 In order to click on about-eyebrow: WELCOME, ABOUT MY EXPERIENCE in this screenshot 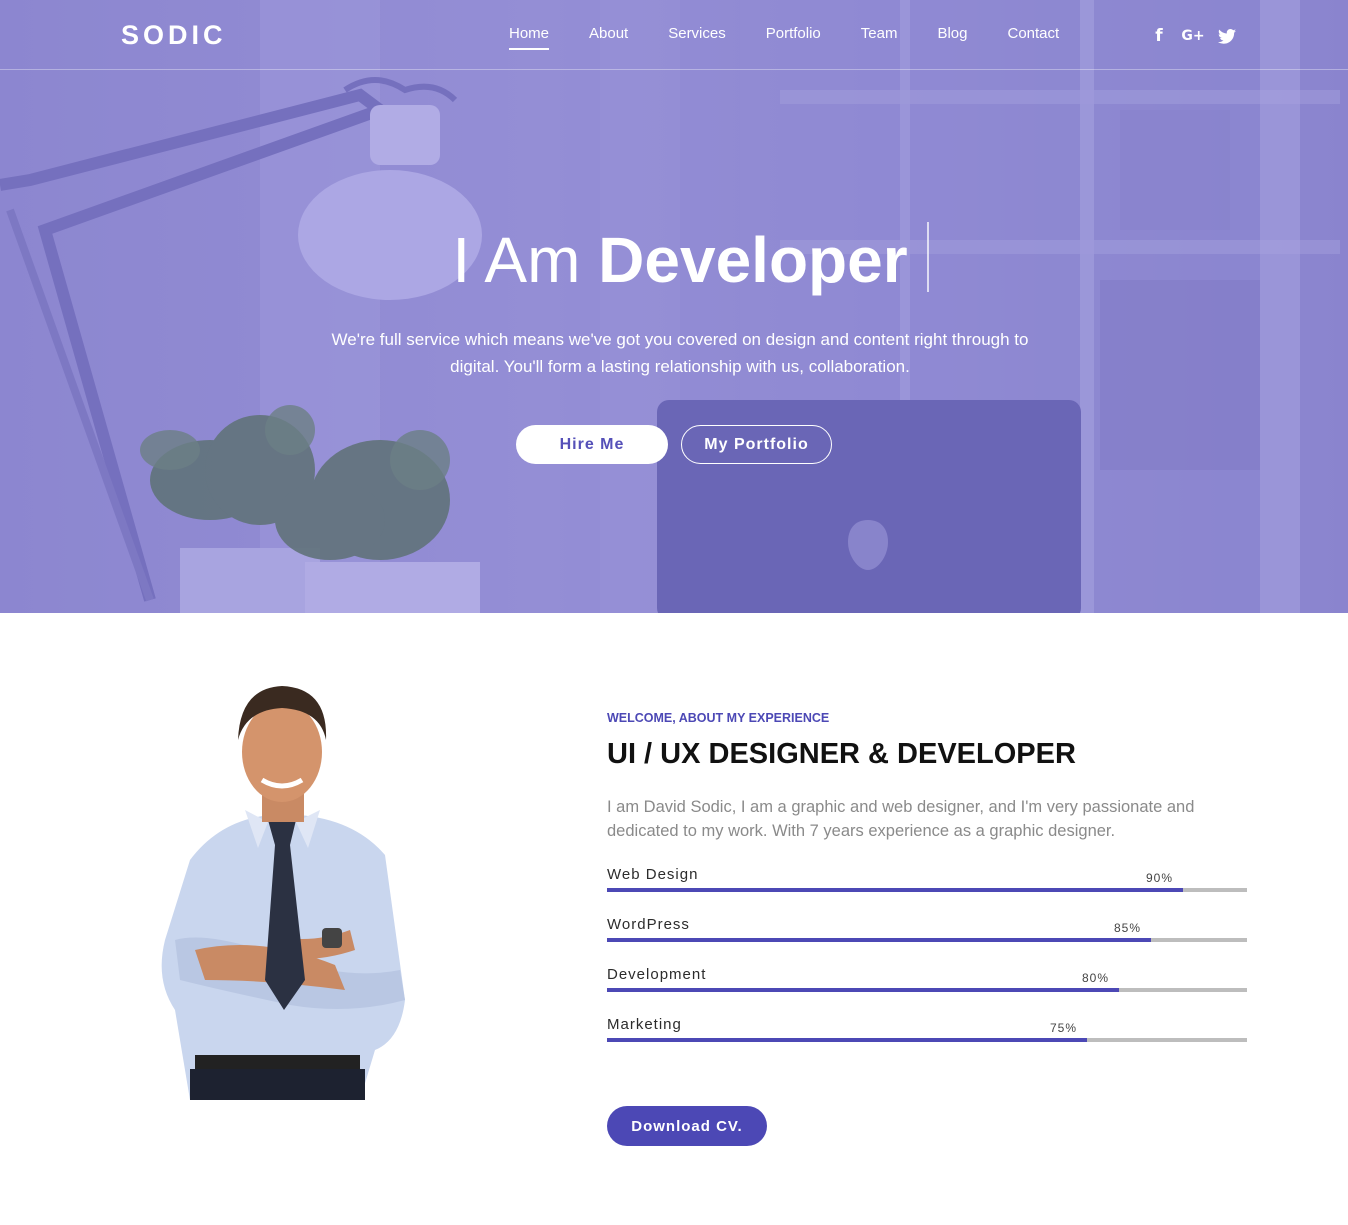, I will do `click(718, 718)`.